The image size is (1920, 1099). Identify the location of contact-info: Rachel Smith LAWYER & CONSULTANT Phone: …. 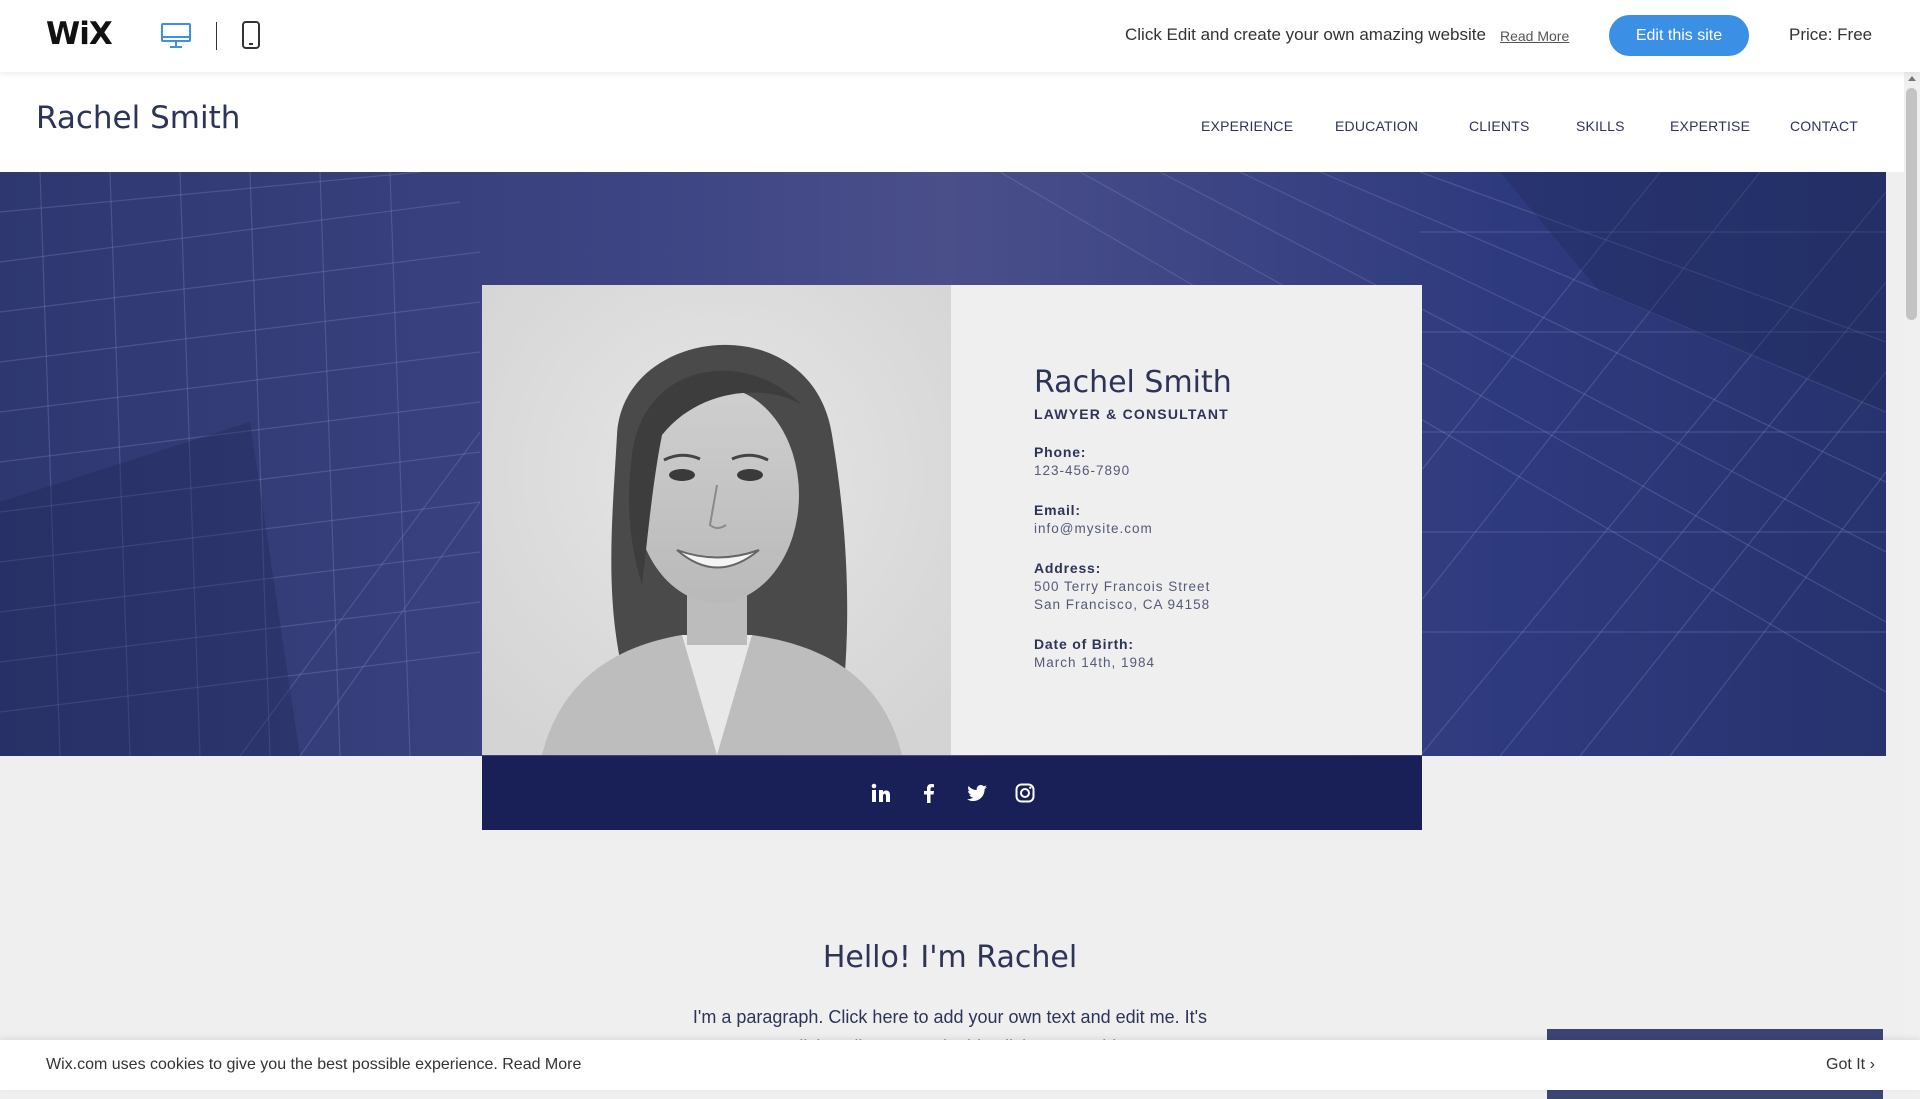
(1133, 518).